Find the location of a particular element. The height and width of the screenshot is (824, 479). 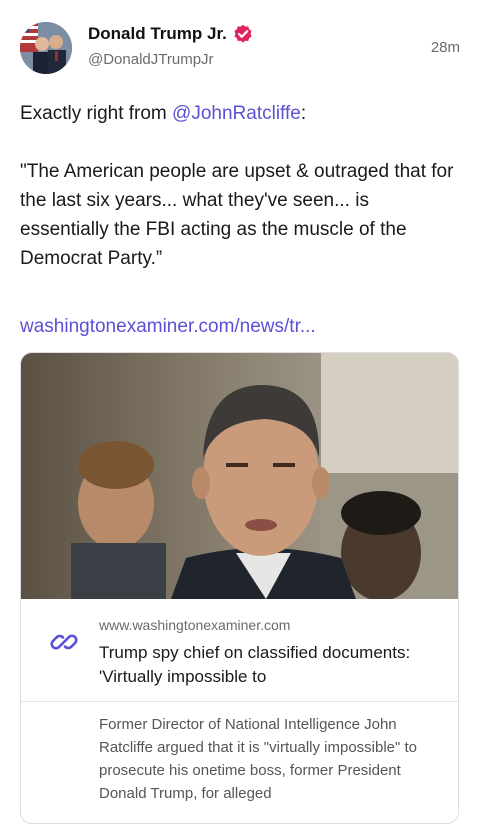

post-header: Donald Trump Jr. @DonaldJTrumpJr 28m is located at coordinates (240, 48).